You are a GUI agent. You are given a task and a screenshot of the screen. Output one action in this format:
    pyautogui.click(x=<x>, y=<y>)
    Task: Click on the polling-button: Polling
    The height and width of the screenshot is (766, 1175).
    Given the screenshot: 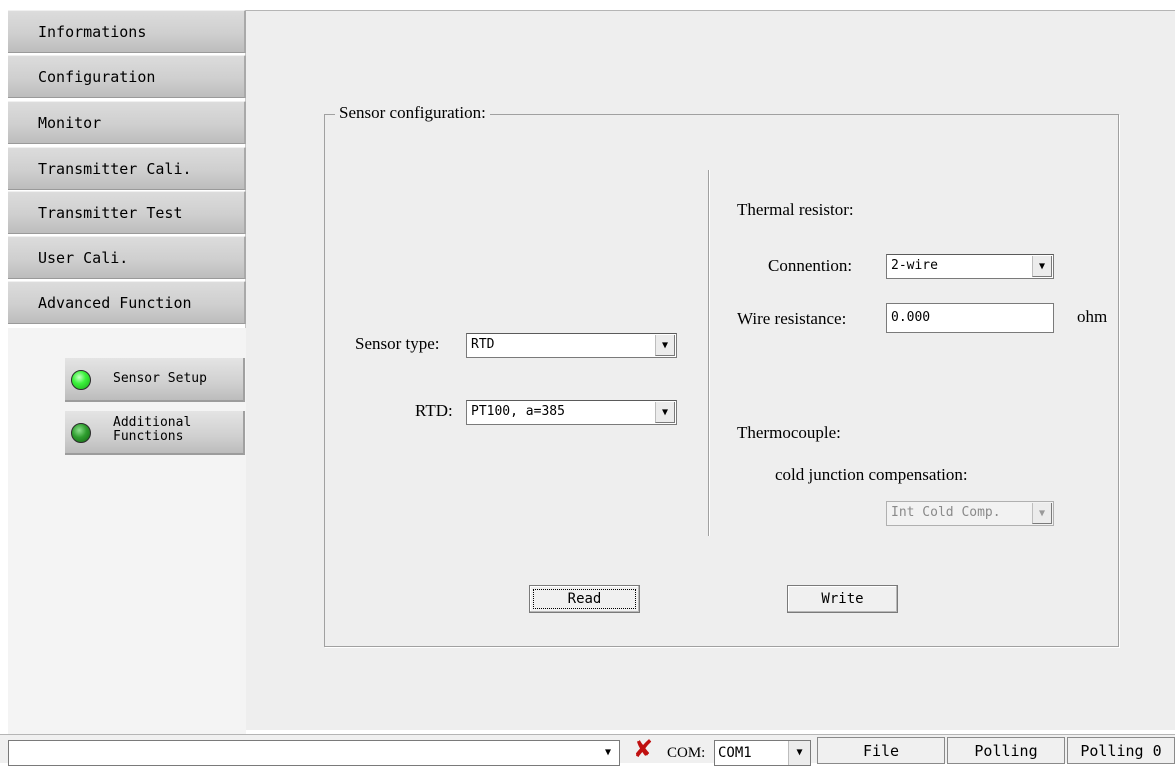 What is the action you would take?
    pyautogui.click(x=1006, y=750)
    